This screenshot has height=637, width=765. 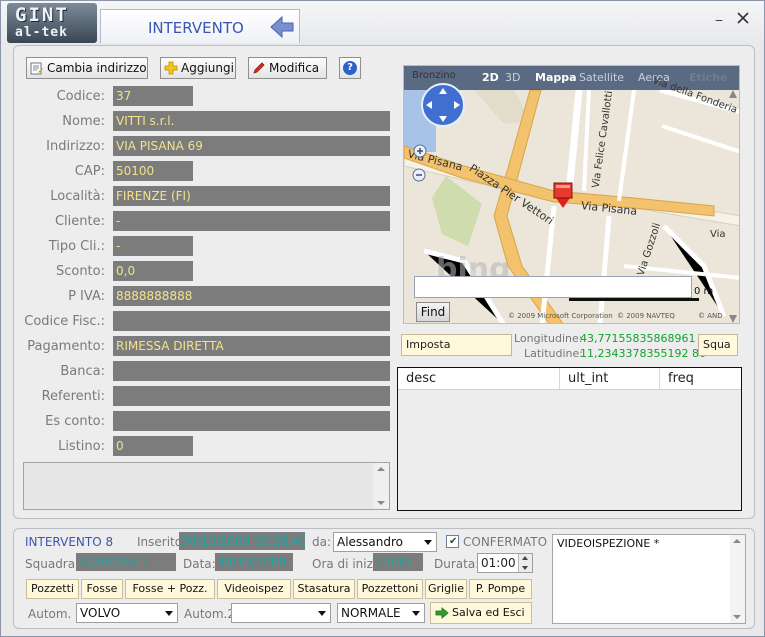 What do you see at coordinates (126, 562) in the screenshot?
I see `squadra-value: SQUADRA 1` at bounding box center [126, 562].